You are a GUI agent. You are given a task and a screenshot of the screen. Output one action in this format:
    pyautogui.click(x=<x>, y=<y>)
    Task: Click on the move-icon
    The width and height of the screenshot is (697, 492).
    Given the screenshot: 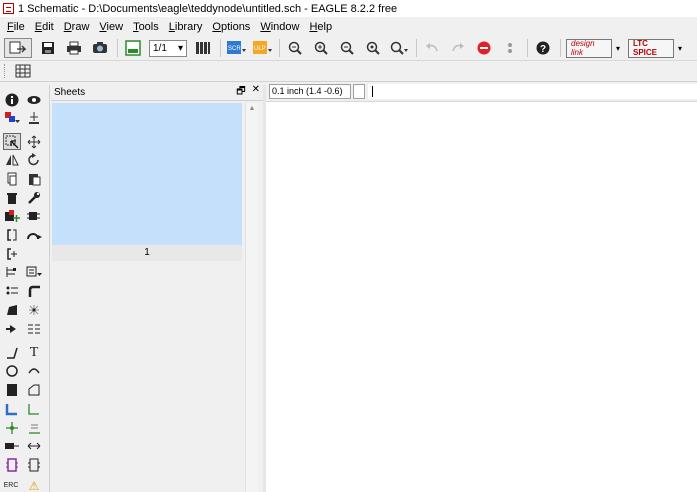 What is the action you would take?
    pyautogui.click(x=34, y=141)
    